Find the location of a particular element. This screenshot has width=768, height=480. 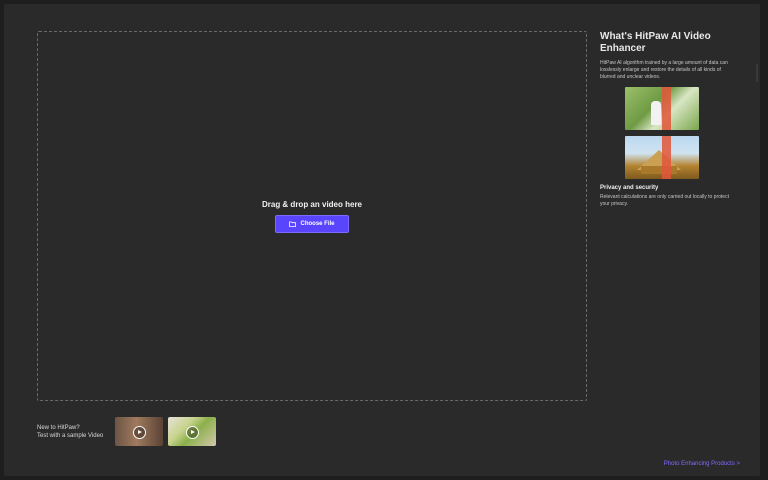

privacy-title: Privacy and security is located at coordinates (629, 188).